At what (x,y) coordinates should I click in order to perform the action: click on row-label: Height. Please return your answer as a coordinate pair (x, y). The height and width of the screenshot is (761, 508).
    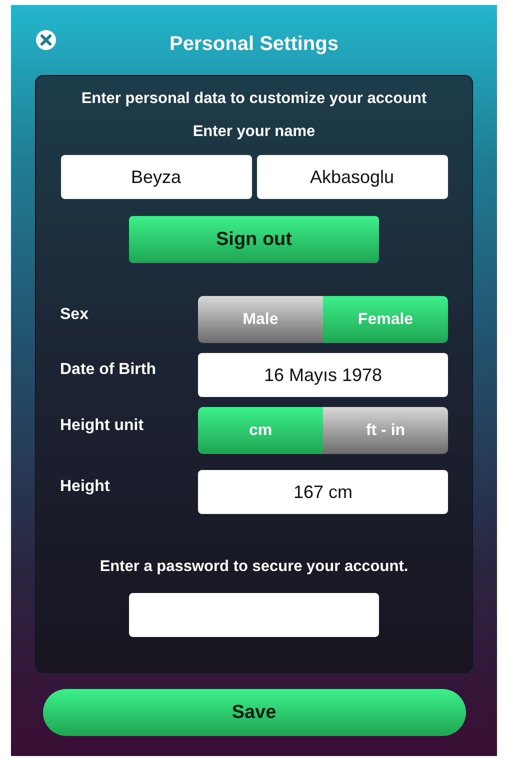
    Looking at the image, I should click on (85, 487).